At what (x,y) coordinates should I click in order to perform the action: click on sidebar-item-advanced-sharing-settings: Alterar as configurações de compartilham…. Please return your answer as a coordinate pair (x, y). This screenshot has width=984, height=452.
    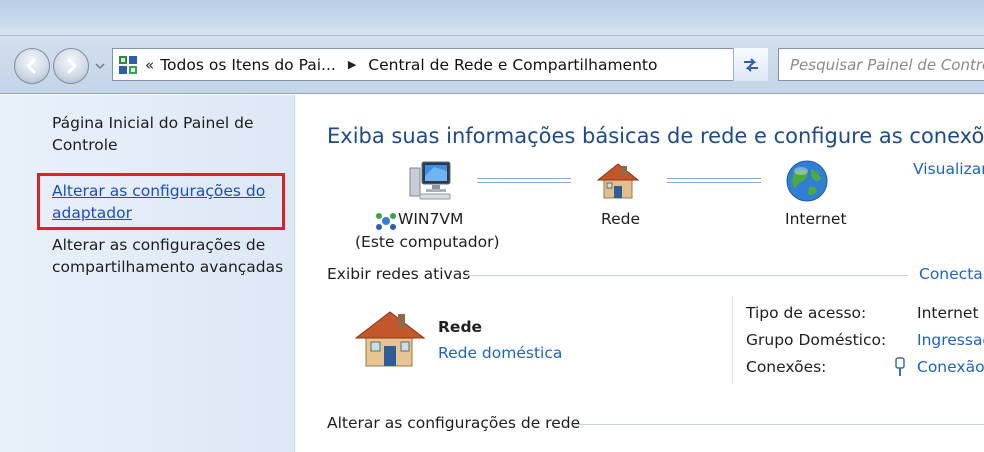
    Looking at the image, I should click on (170, 256).